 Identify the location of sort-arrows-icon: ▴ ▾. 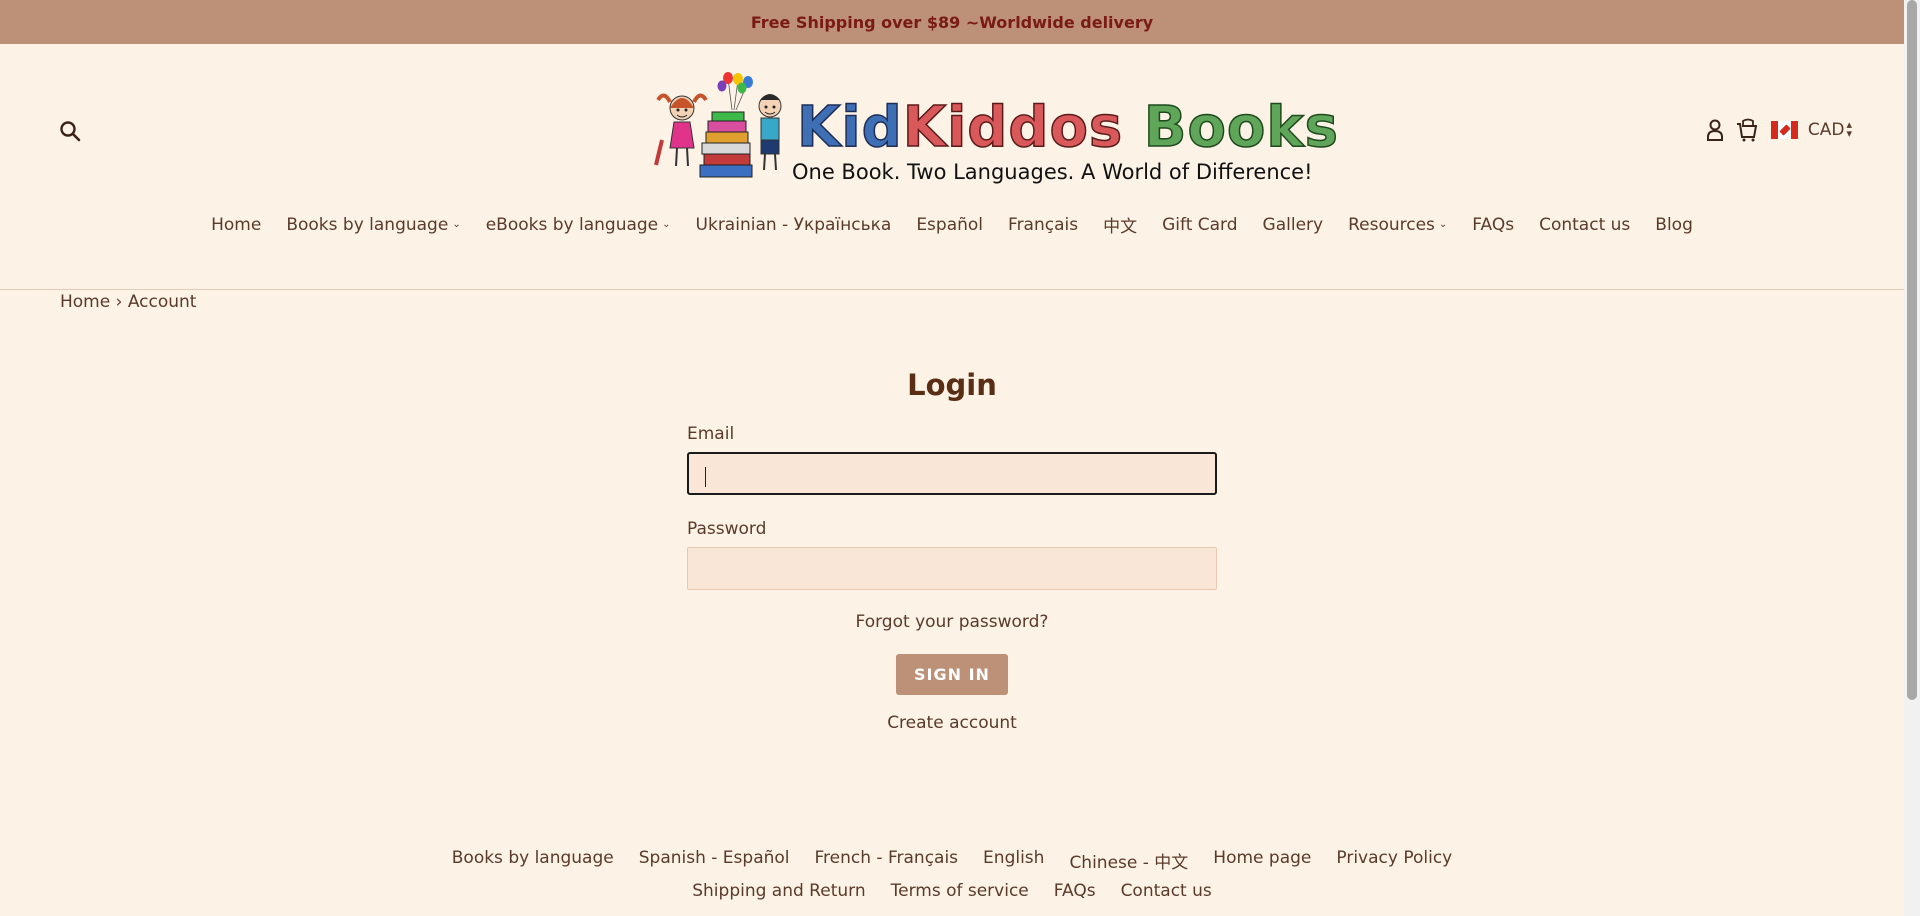
(1849, 129).